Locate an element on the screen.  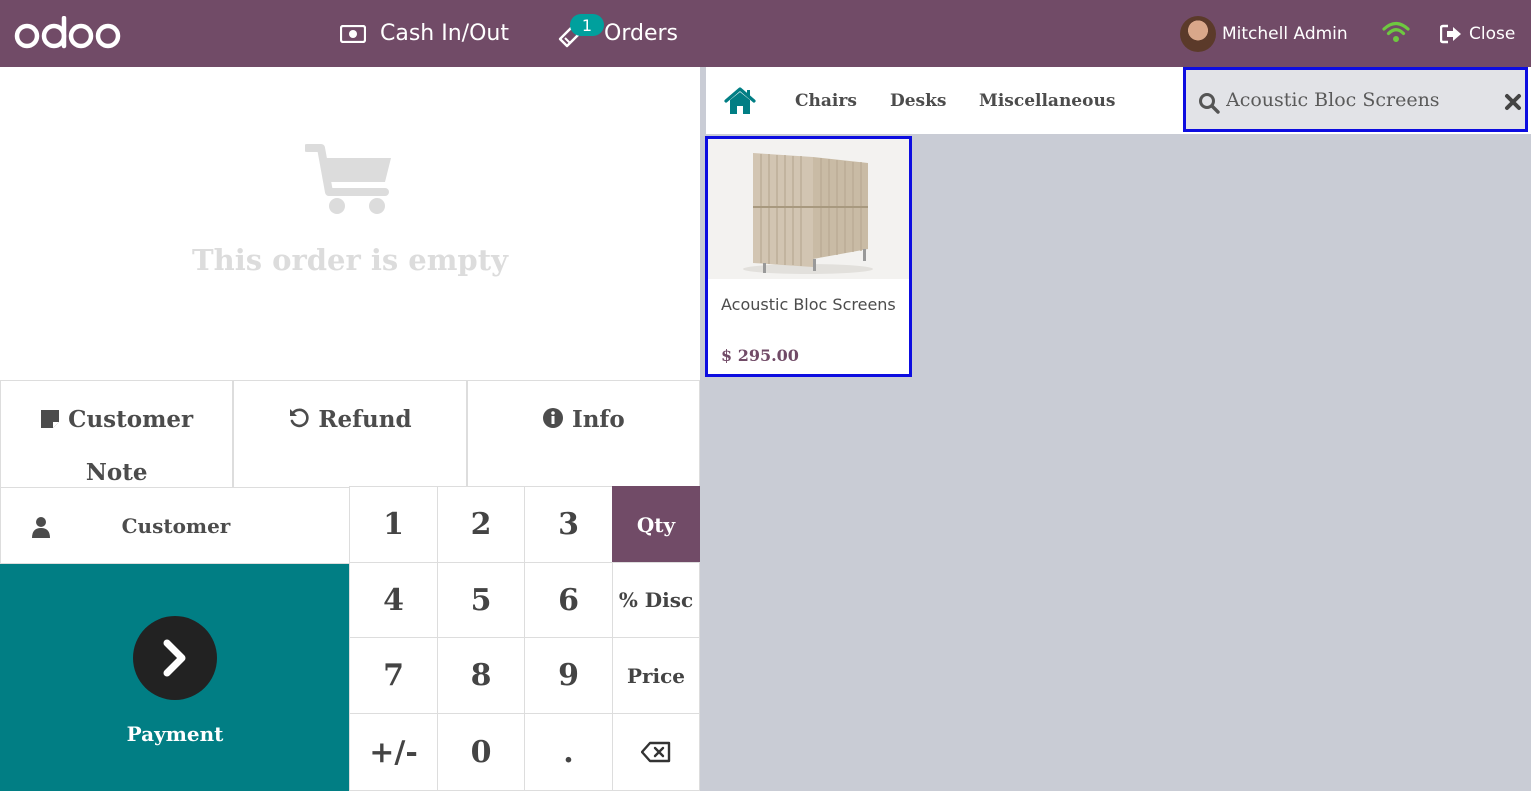
category-bar: Chairs Desks Miscellaneous is located at coordinates (1118, 100).